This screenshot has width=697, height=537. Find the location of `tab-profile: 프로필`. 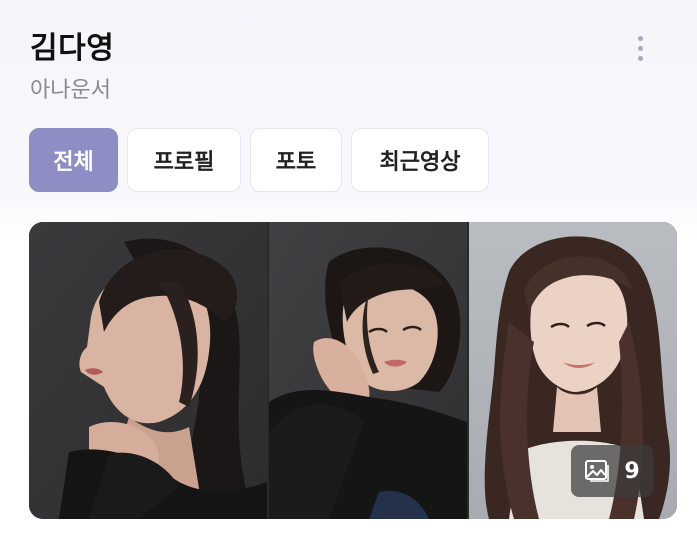

tab-profile: 프로필 is located at coordinates (184, 160).